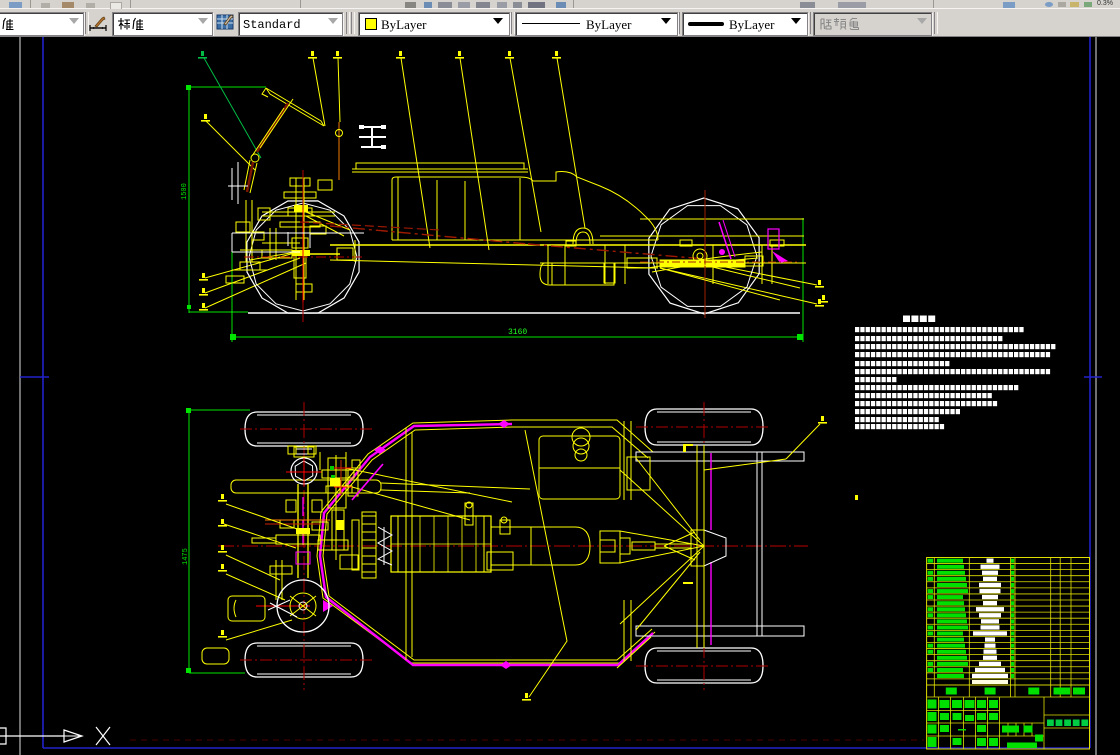 This screenshot has width=1120, height=755. I want to click on svg-text: 1500, so click(185, 191).